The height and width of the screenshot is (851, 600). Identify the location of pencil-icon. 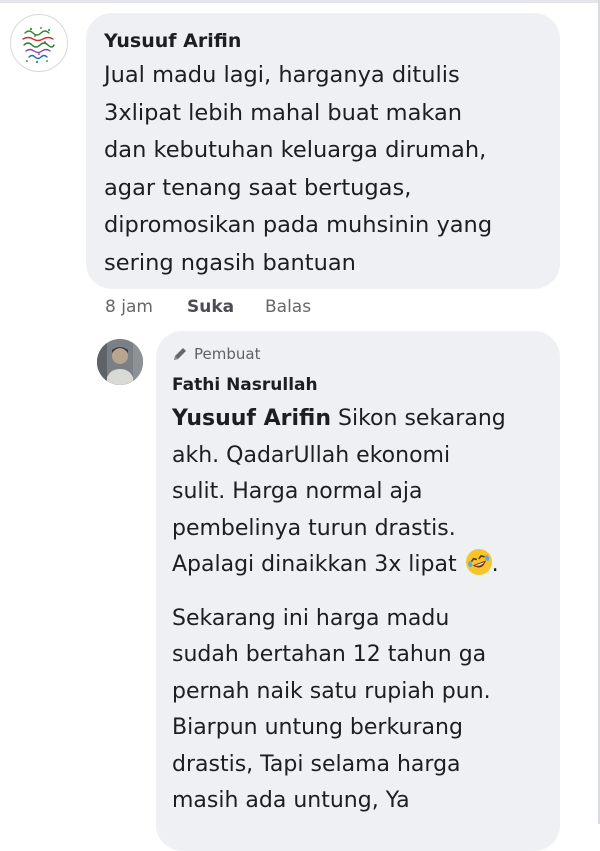
(180, 354).